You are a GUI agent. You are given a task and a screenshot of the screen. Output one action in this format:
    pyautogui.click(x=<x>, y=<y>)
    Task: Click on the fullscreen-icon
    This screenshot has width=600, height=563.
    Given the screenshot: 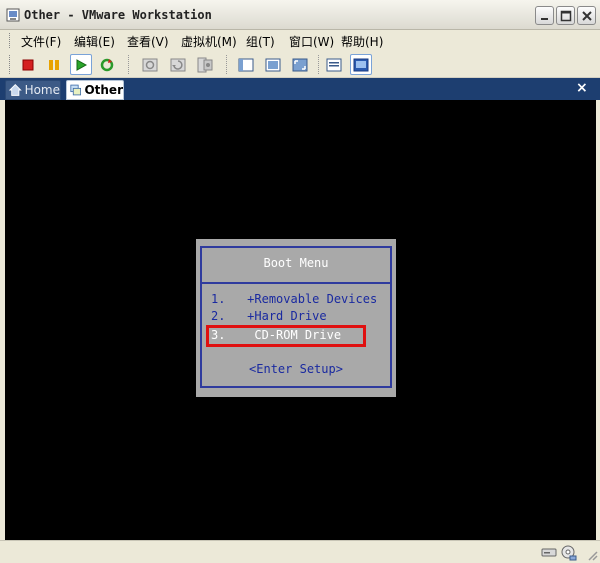 What is the action you would take?
    pyautogui.click(x=300, y=64)
    